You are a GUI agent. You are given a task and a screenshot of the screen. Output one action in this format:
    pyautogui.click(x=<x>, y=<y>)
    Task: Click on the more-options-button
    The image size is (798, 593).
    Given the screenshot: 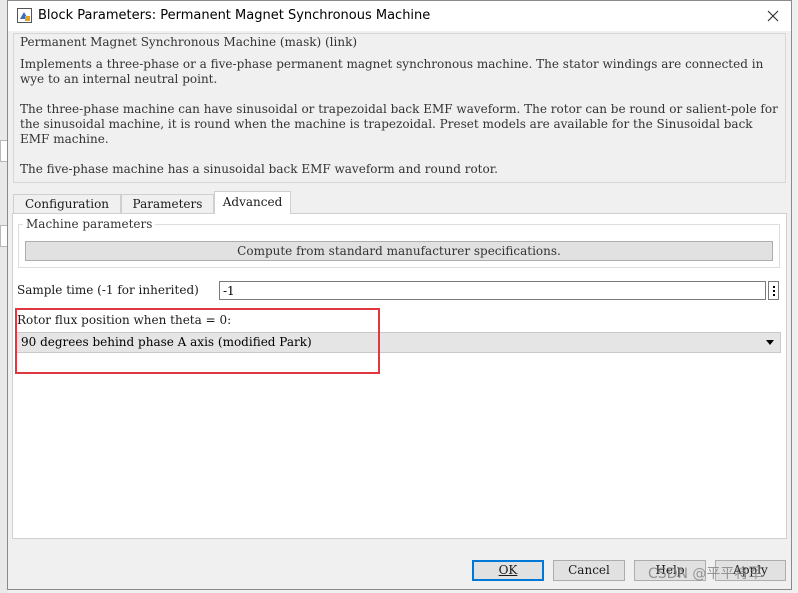 What is the action you would take?
    pyautogui.click(x=773, y=290)
    